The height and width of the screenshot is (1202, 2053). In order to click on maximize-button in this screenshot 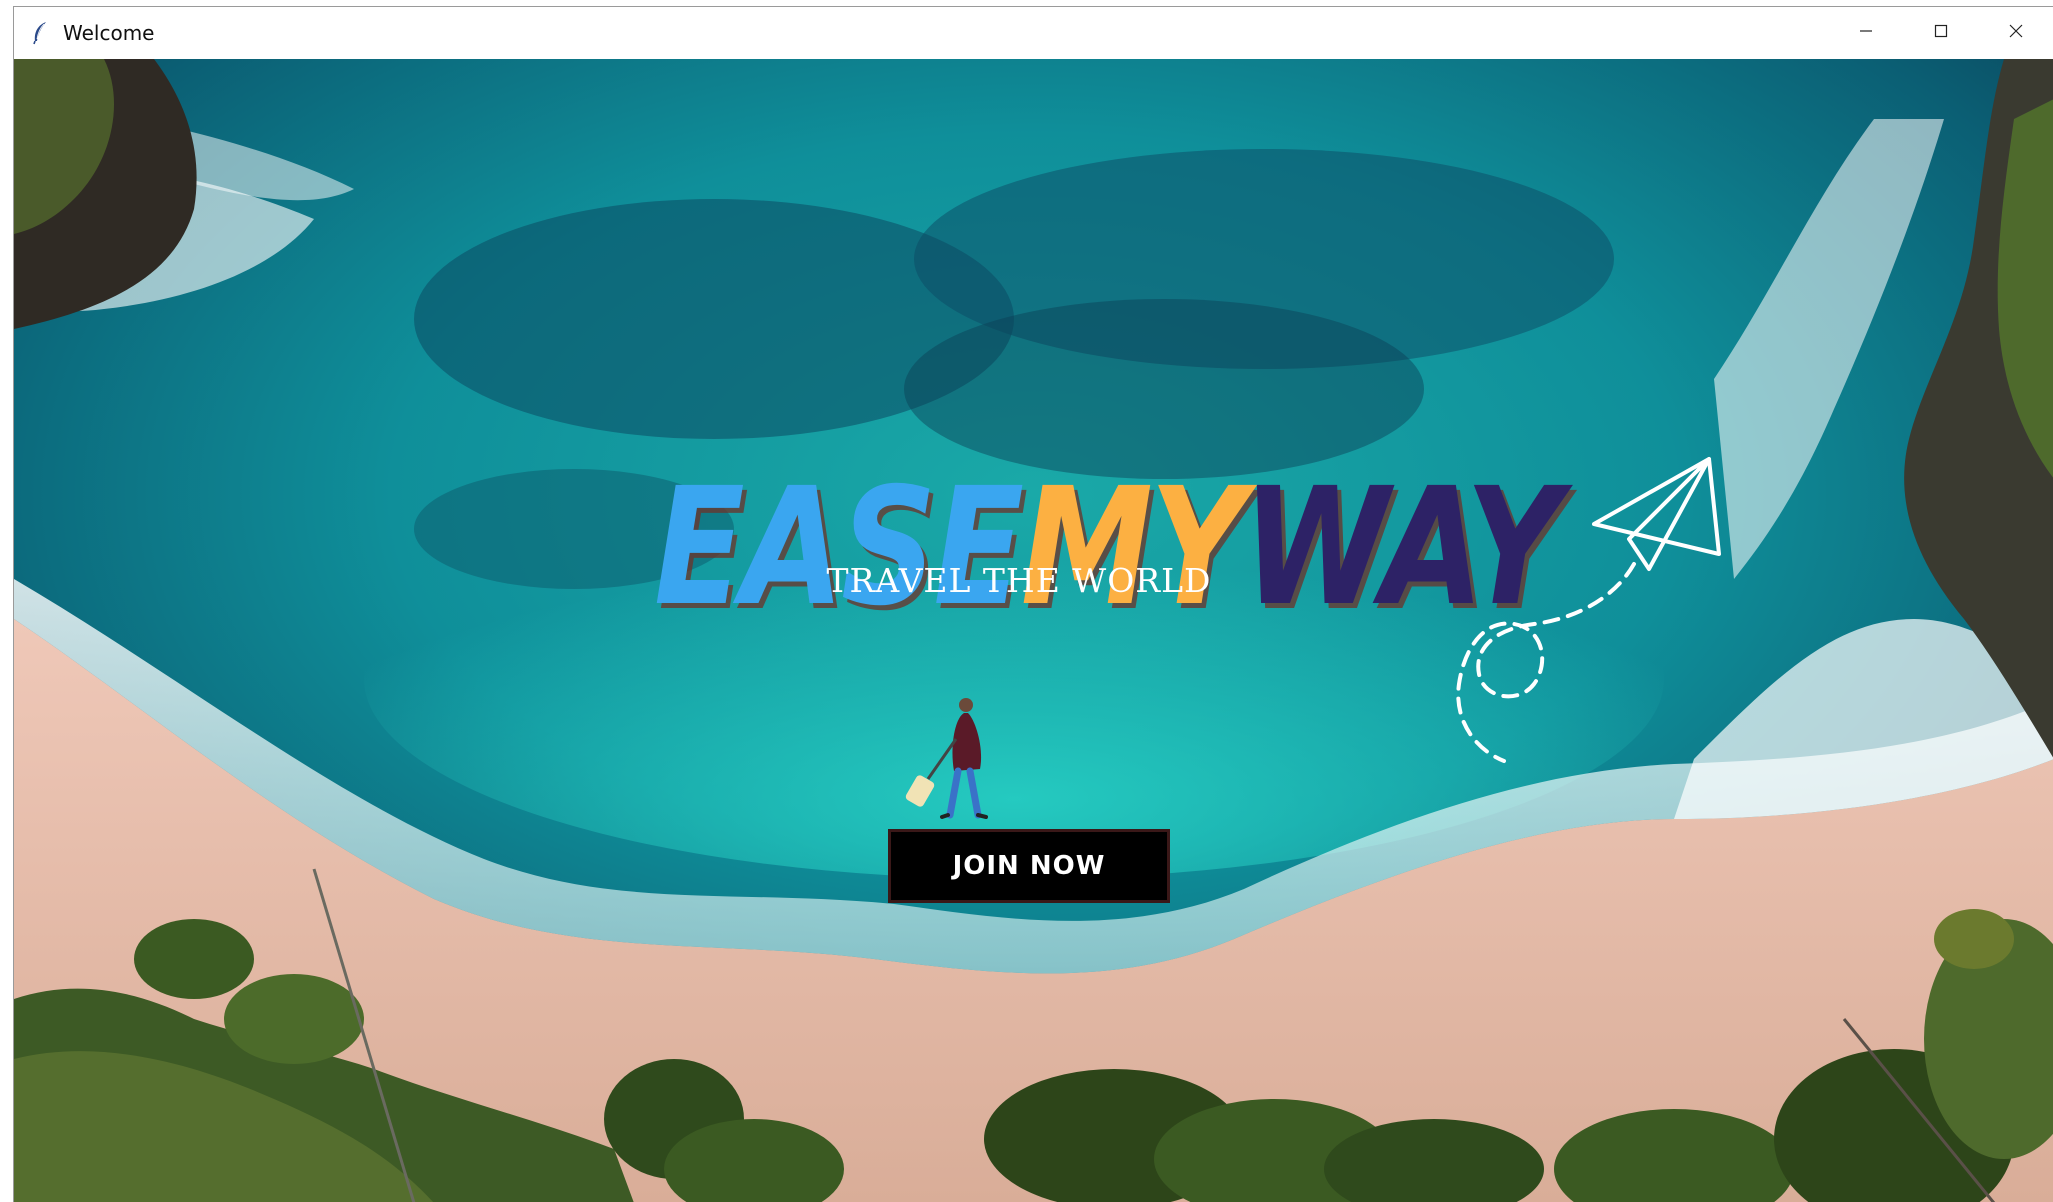, I will do `click(1940, 33)`.